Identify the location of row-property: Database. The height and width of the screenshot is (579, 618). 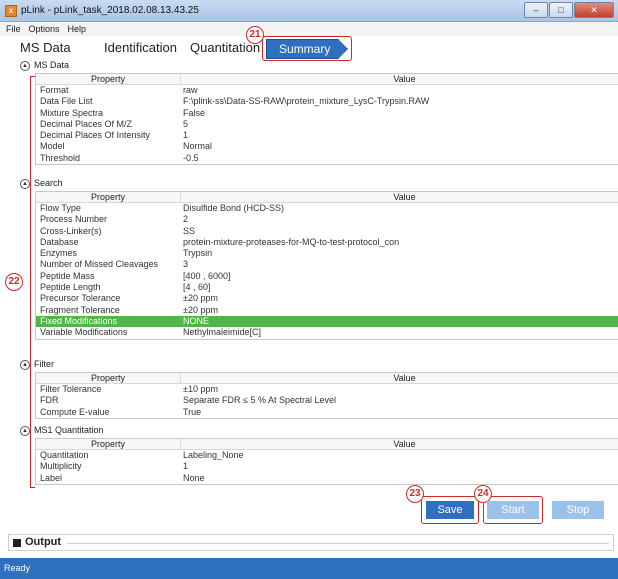
(59, 241).